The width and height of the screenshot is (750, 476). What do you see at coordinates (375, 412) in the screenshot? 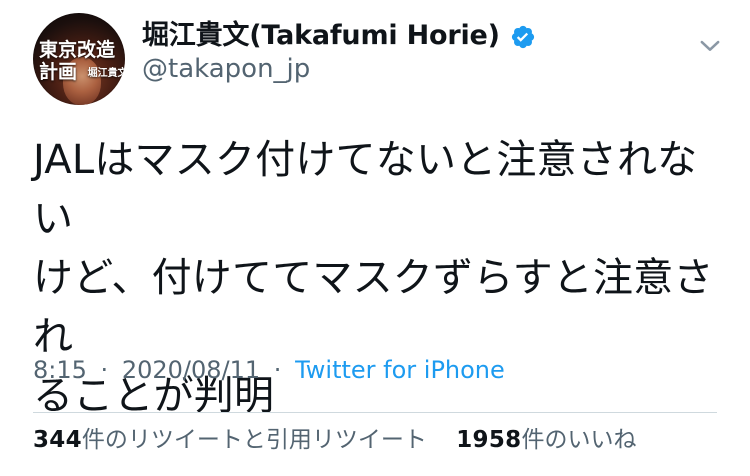
I see `divider` at bounding box center [375, 412].